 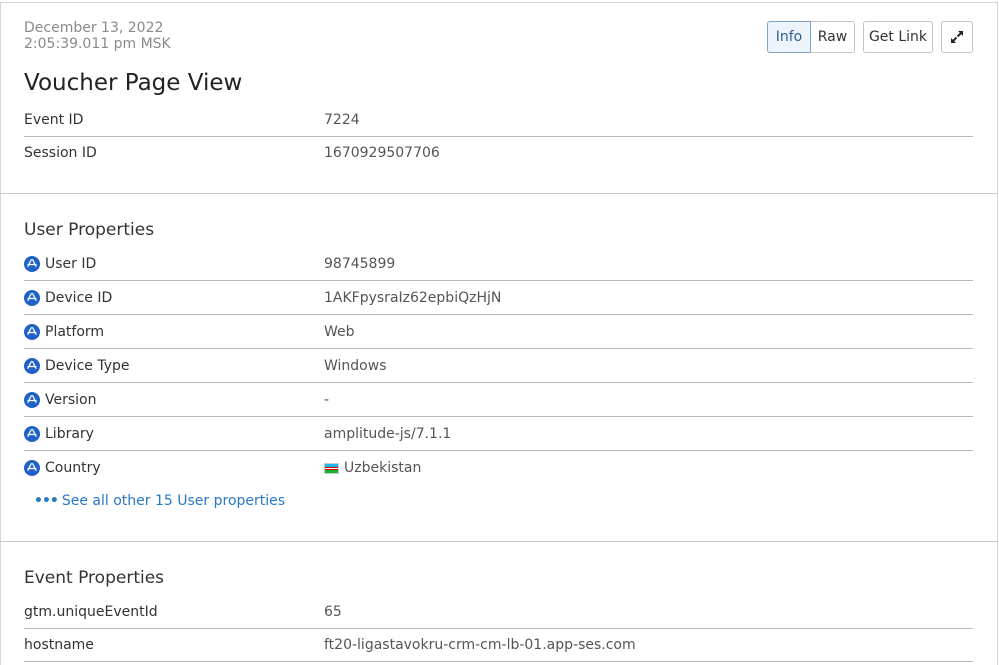 I want to click on platform-value: Web, so click(x=339, y=332).